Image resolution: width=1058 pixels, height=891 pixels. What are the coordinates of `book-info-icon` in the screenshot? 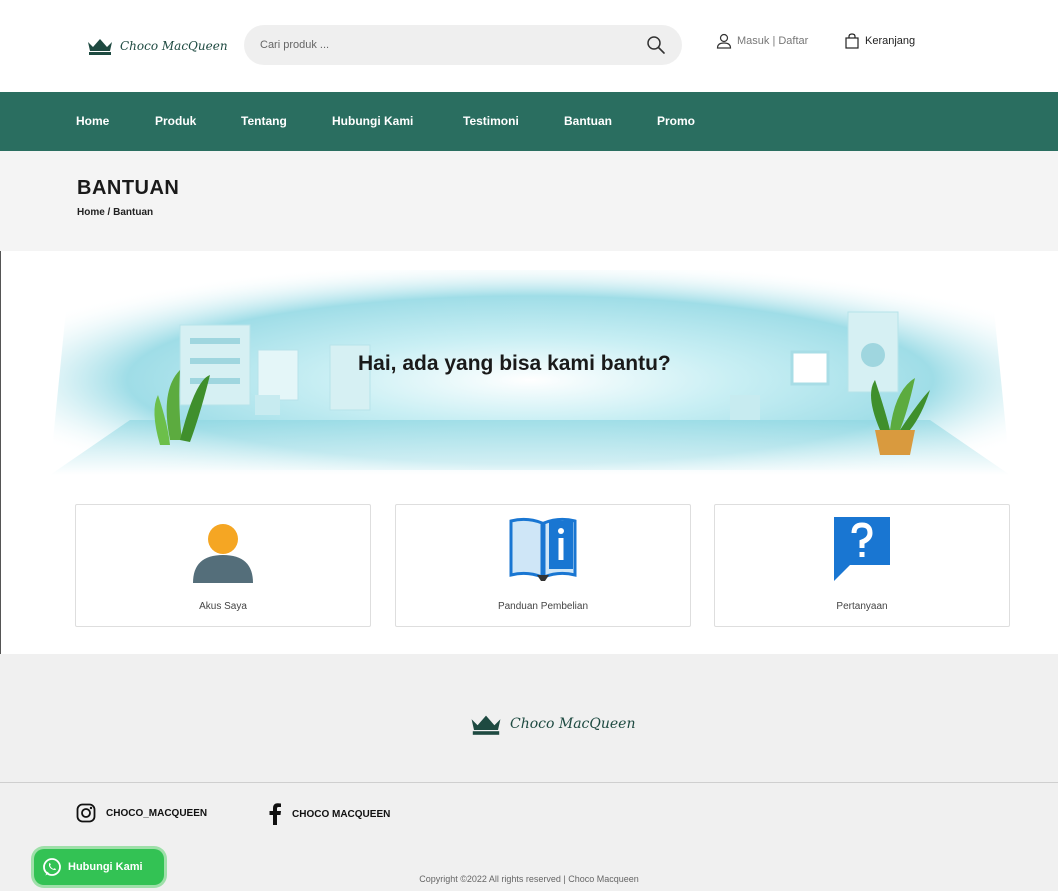 It's located at (543, 549).